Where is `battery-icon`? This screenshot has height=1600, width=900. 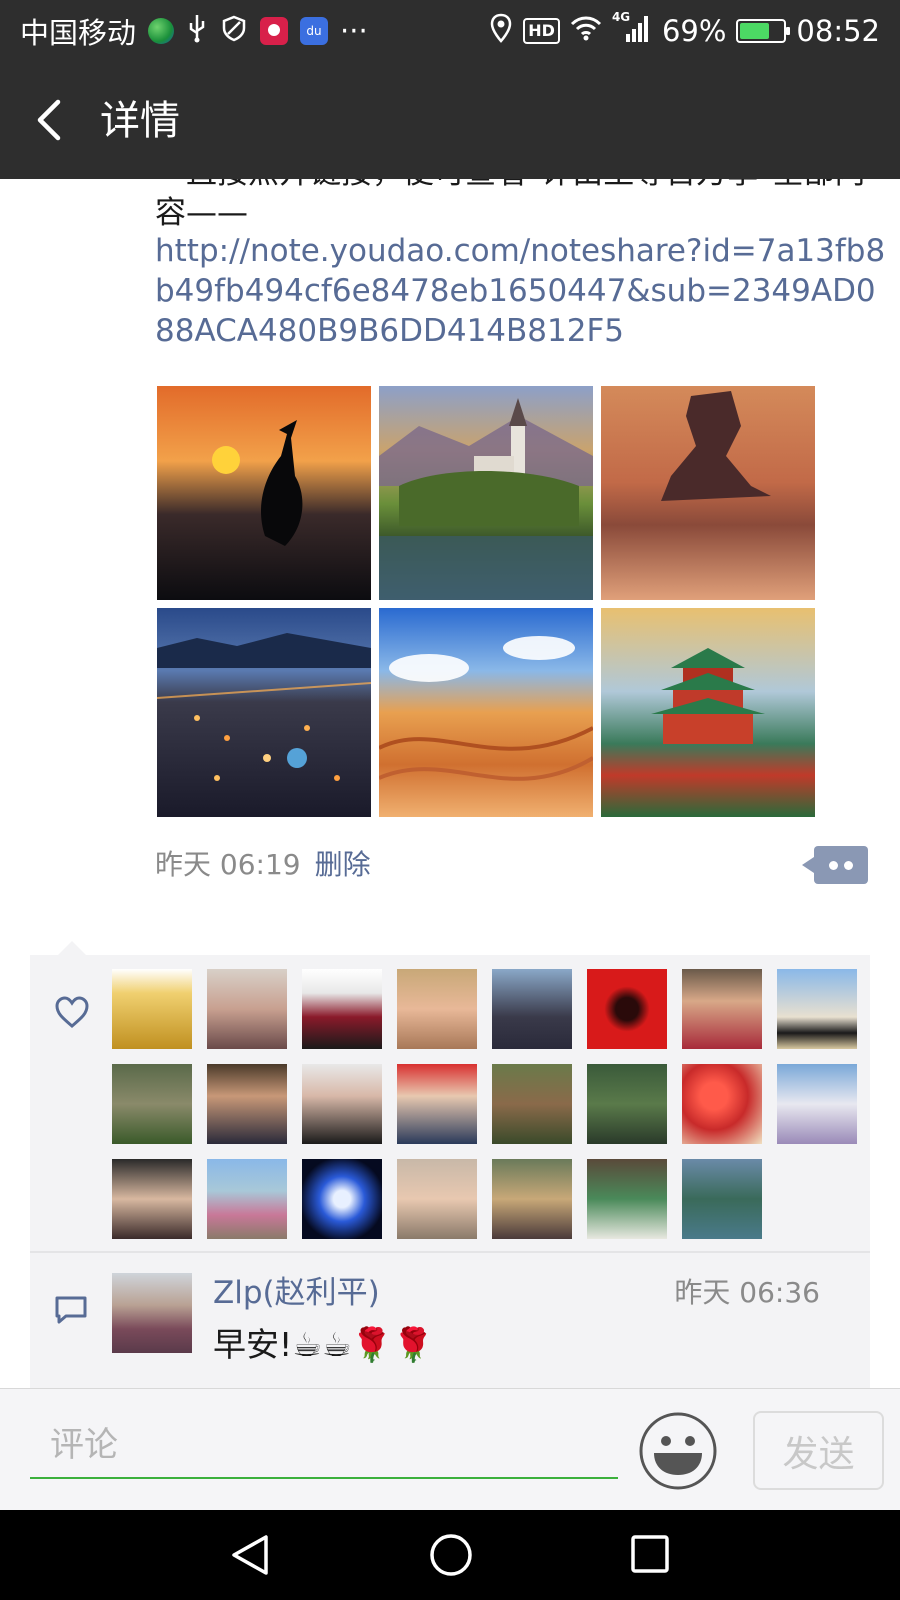
battery-icon is located at coordinates (763, 31).